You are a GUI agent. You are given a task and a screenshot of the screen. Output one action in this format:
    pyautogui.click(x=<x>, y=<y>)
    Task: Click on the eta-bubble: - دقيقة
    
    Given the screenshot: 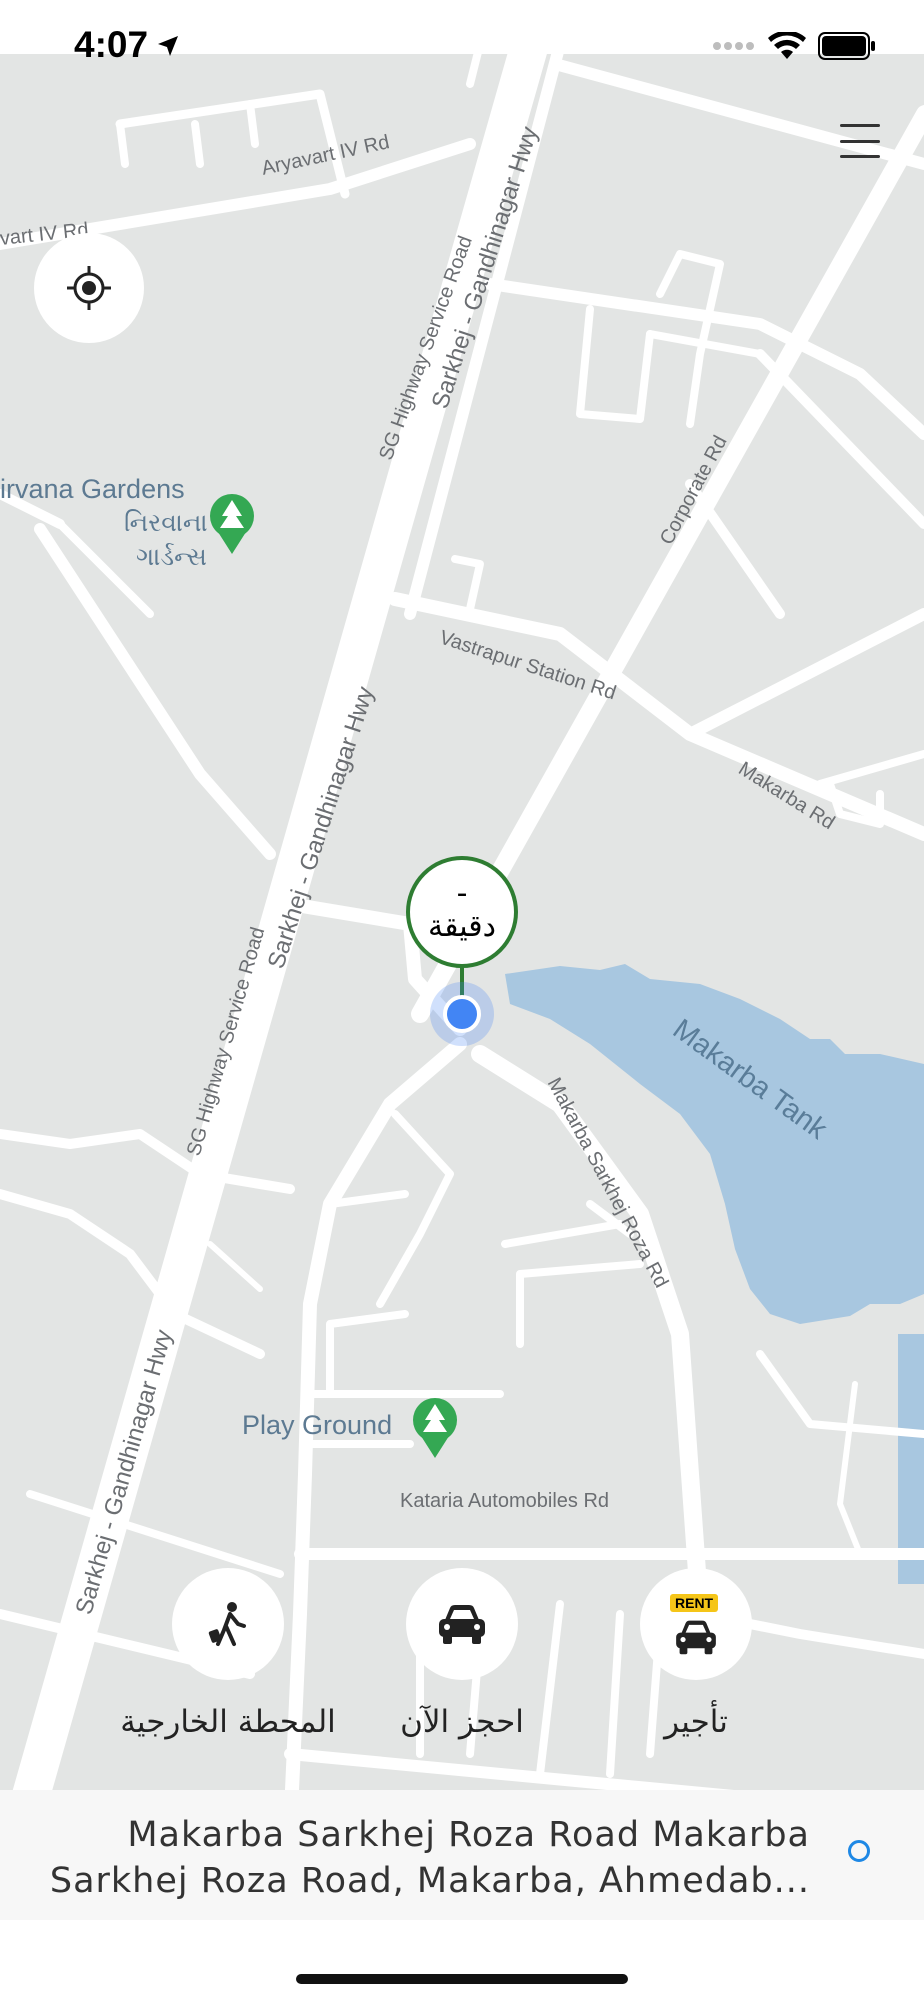 What is the action you would take?
    pyautogui.click(x=462, y=912)
    